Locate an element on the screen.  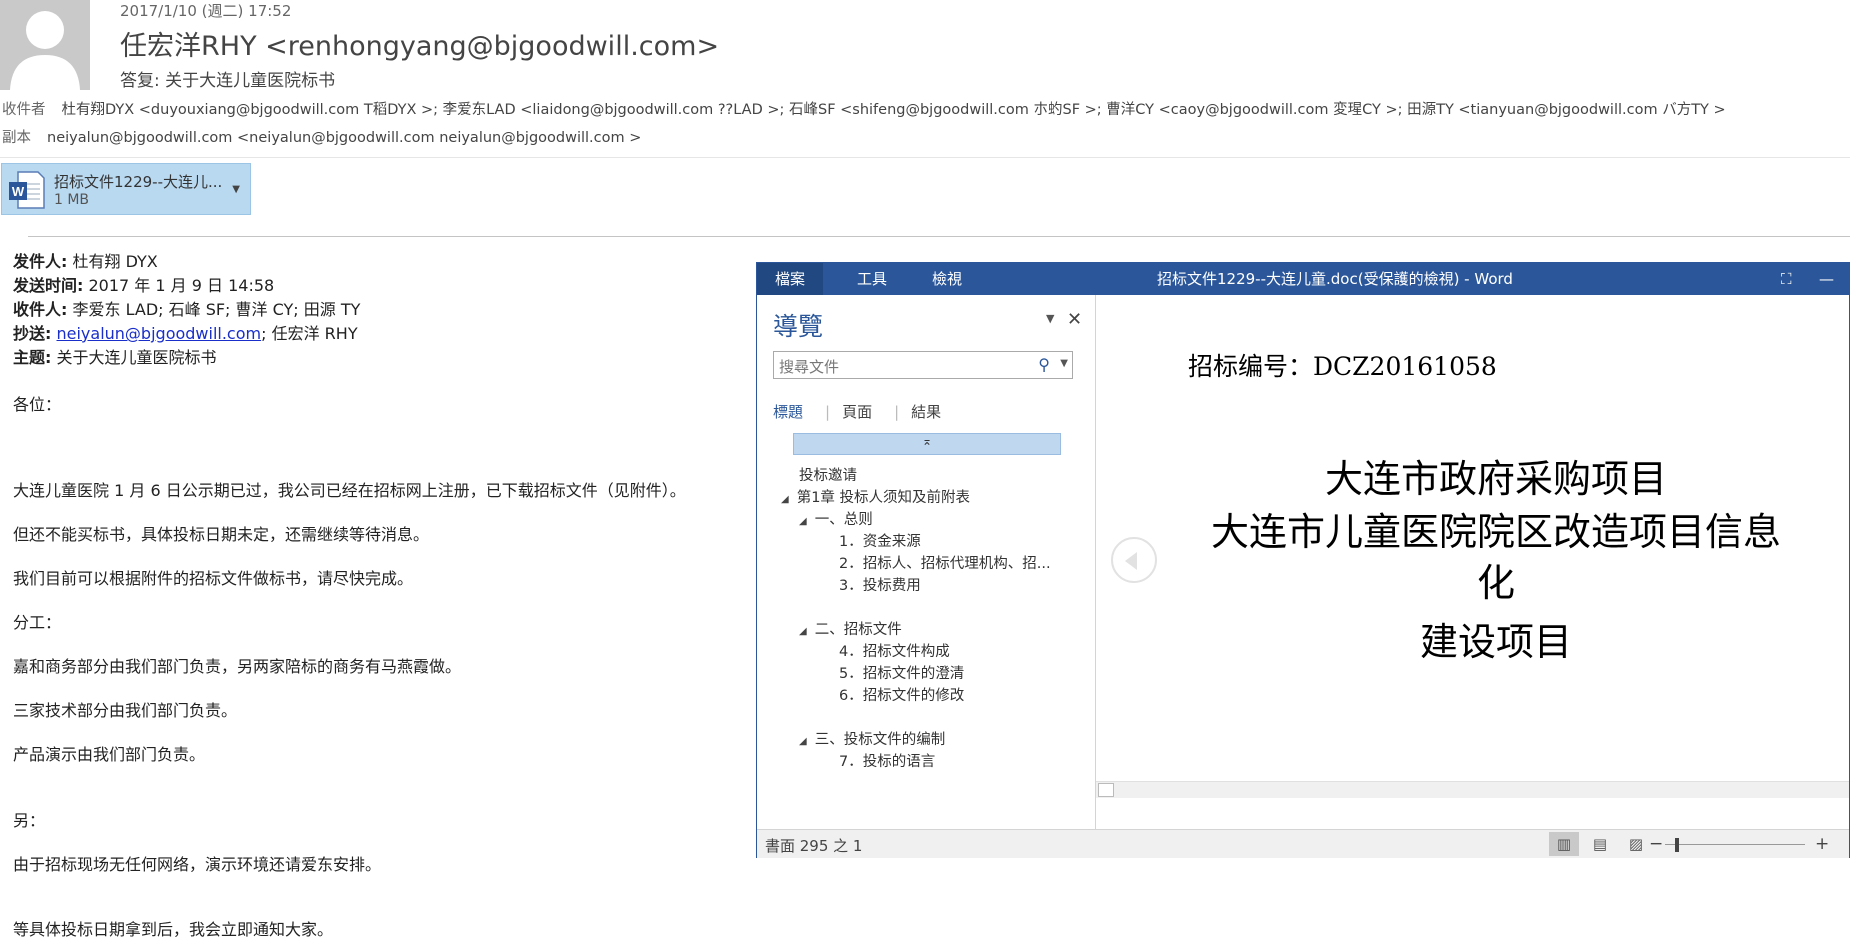
person-icon is located at coordinates (45, 50).